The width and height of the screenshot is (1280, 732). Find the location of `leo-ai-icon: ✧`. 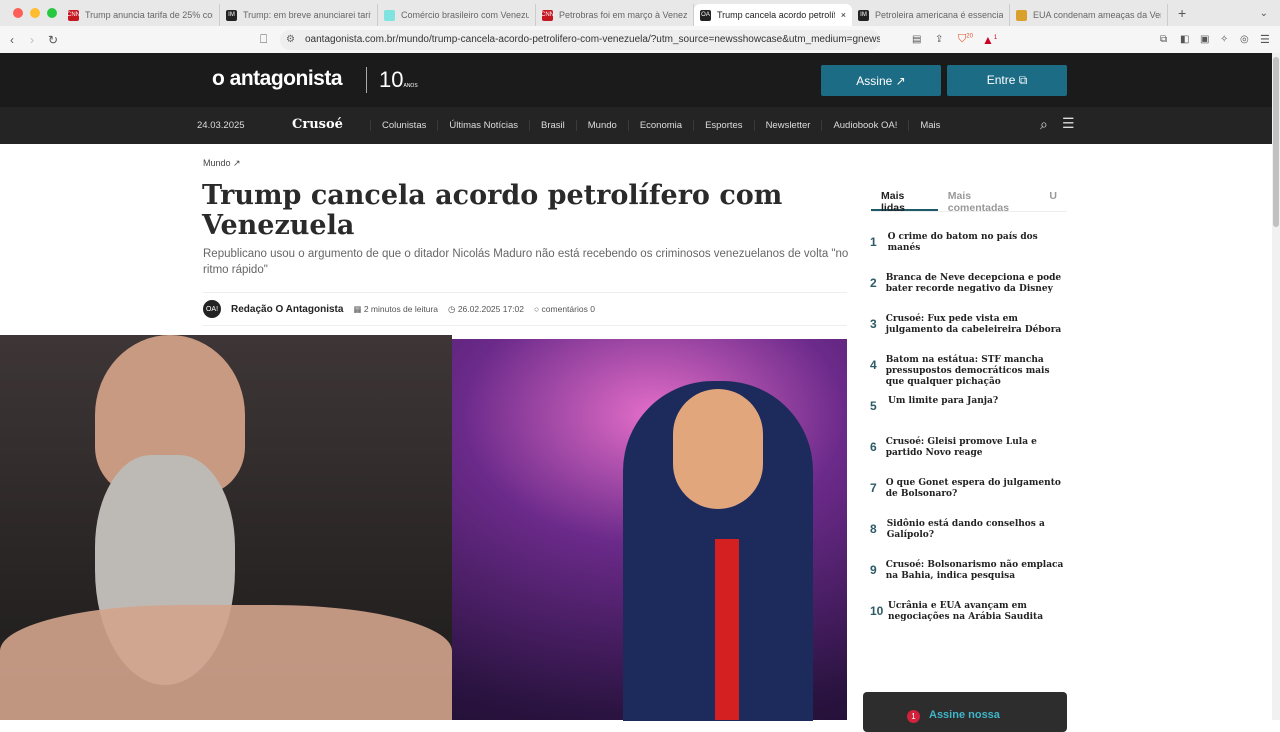

leo-ai-icon: ✧ is located at coordinates (1224, 39).